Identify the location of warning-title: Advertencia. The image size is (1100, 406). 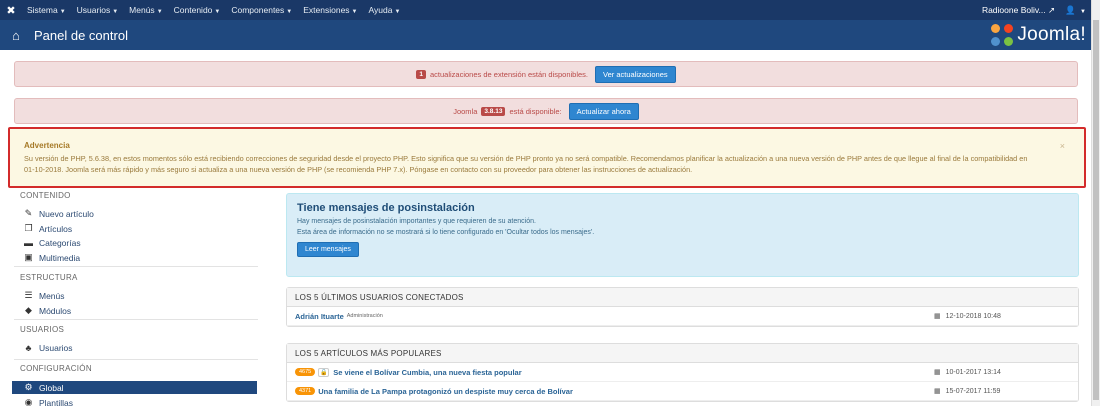
(47, 145).